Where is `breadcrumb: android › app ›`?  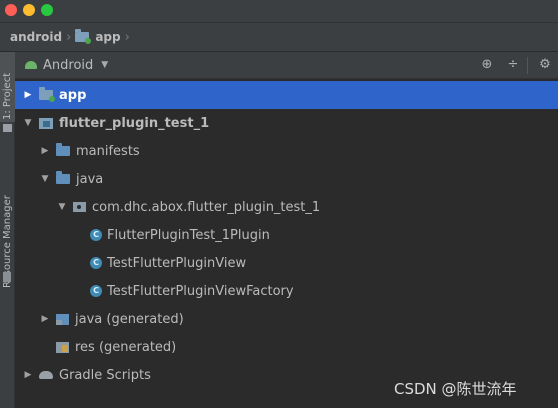 breadcrumb: android › app › is located at coordinates (279, 37).